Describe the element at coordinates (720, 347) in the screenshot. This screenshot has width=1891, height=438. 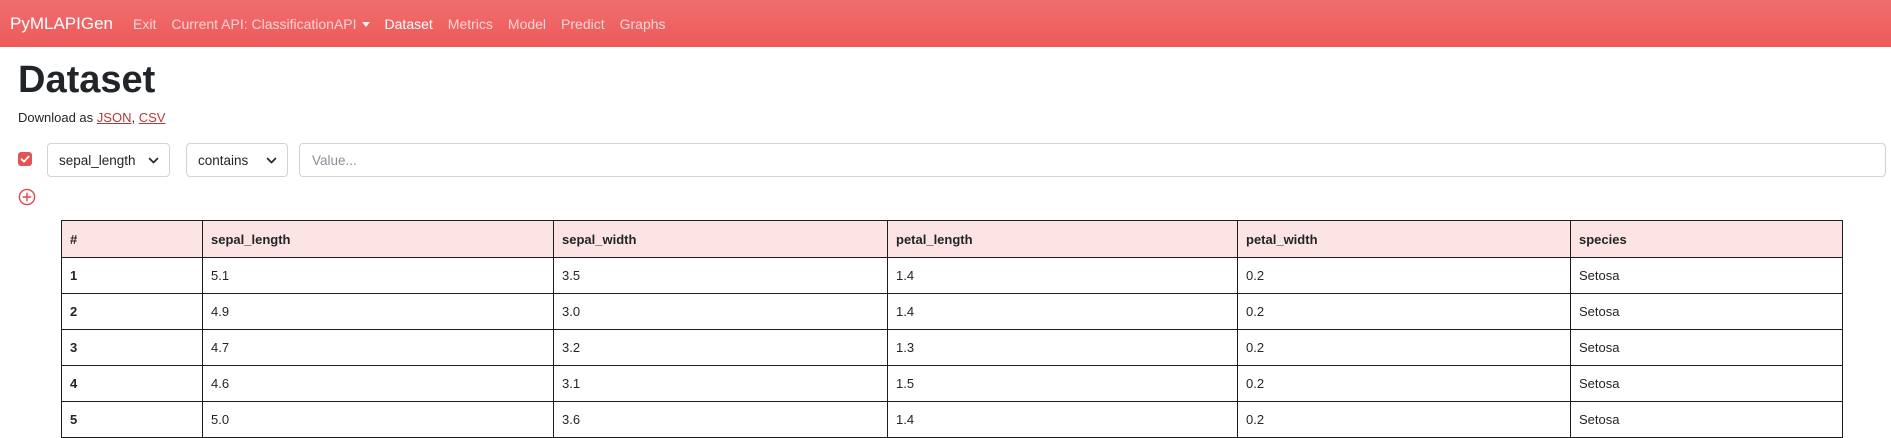
I see `table-cell: 3.2` at that location.